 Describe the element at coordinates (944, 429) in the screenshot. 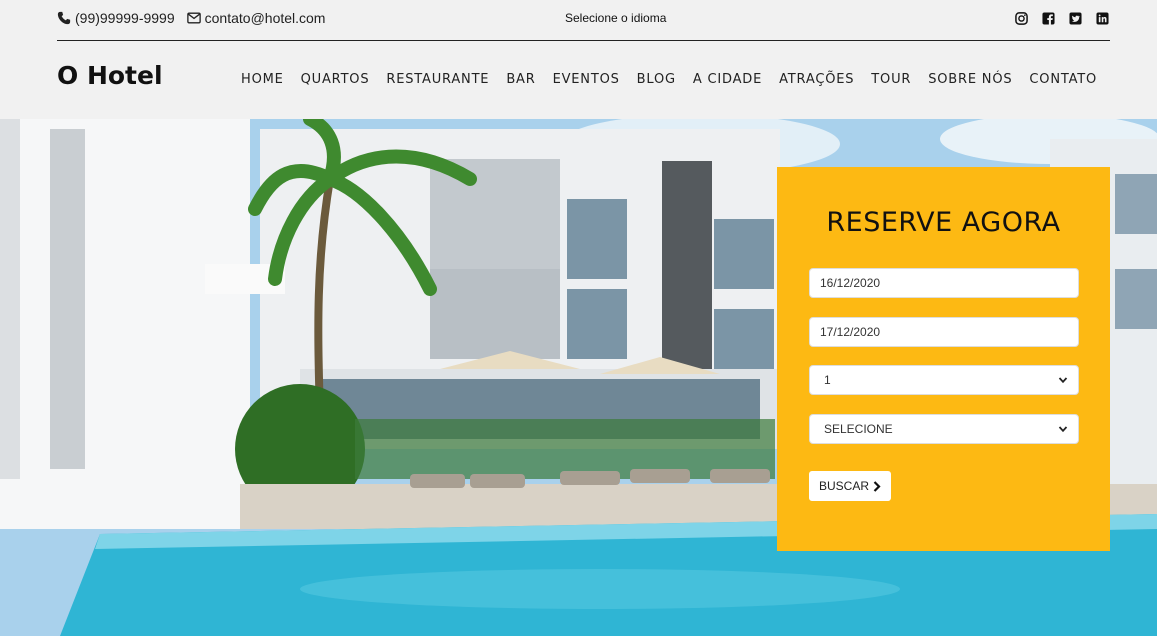

I see `room-select: SELECIONE` at that location.